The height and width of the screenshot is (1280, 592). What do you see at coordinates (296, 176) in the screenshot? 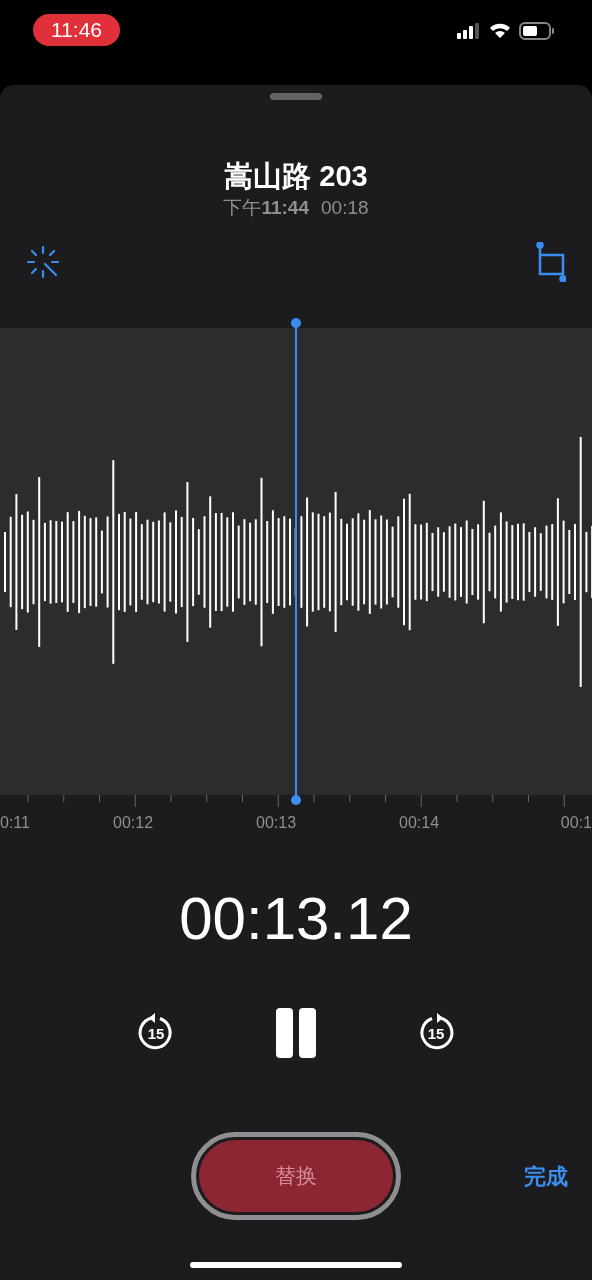
I see `recording-title: 嵩山路 203` at bounding box center [296, 176].